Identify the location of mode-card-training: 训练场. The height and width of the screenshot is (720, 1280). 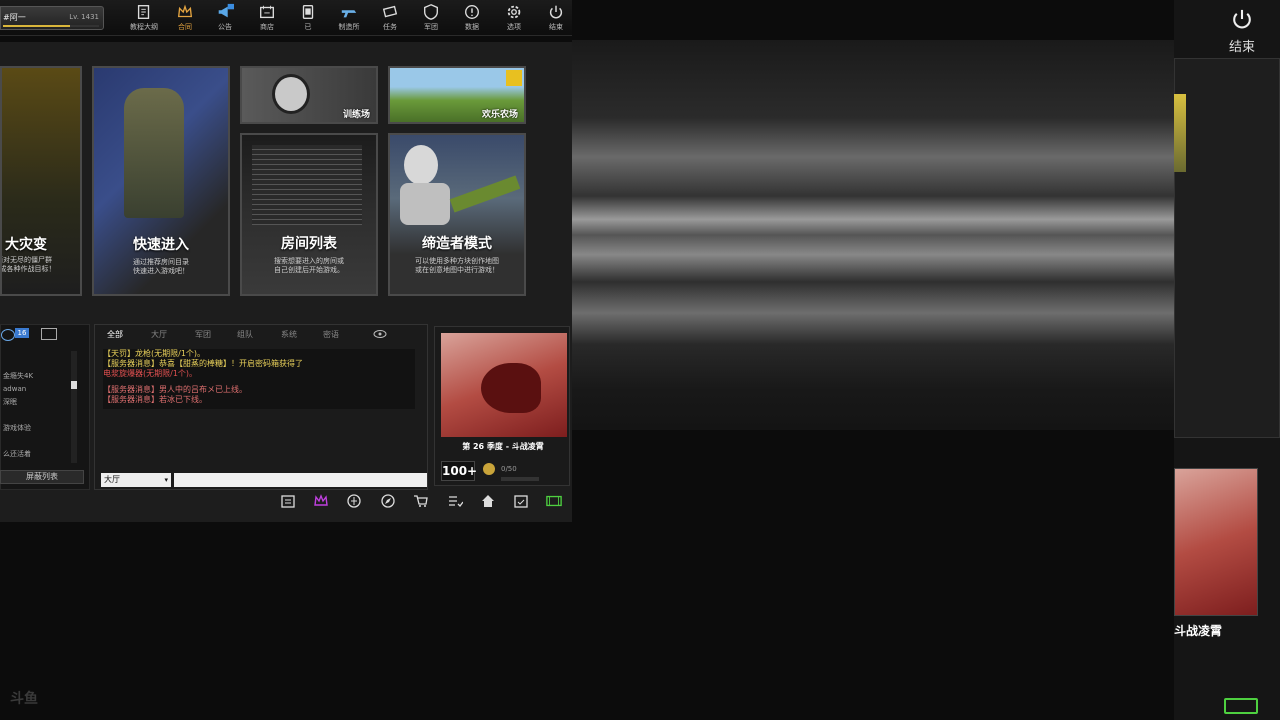
(309, 95).